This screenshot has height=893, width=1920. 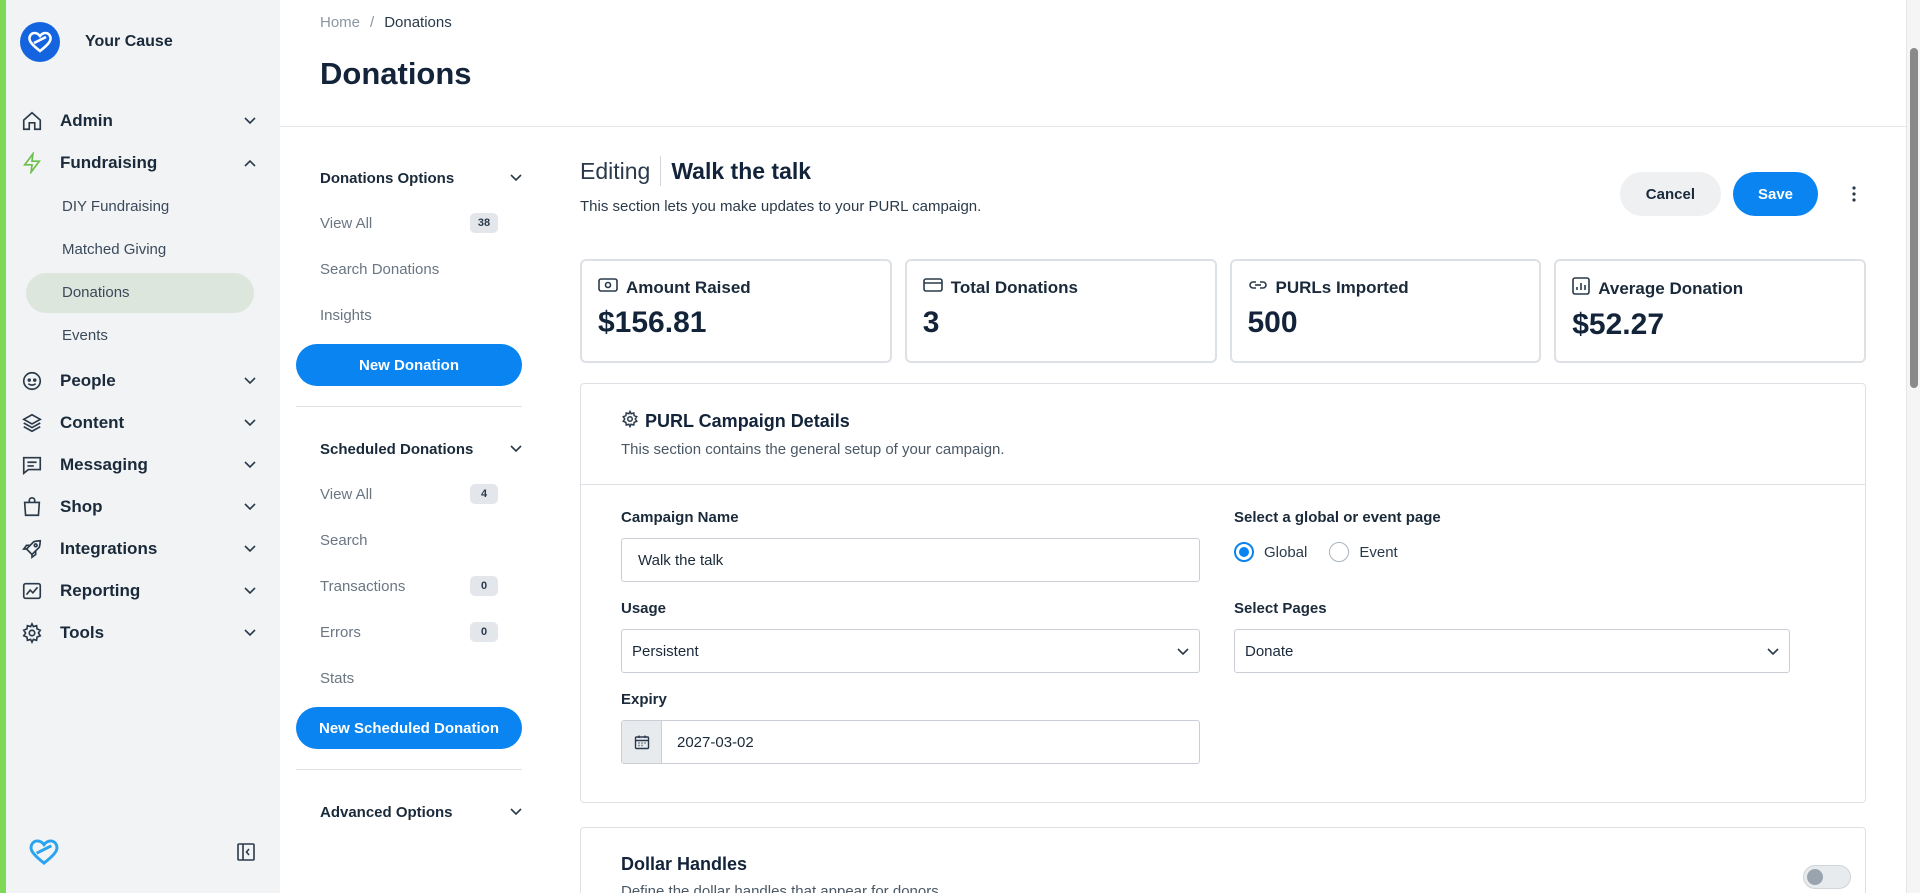 What do you see at coordinates (608, 287) in the screenshot?
I see `money-icon` at bounding box center [608, 287].